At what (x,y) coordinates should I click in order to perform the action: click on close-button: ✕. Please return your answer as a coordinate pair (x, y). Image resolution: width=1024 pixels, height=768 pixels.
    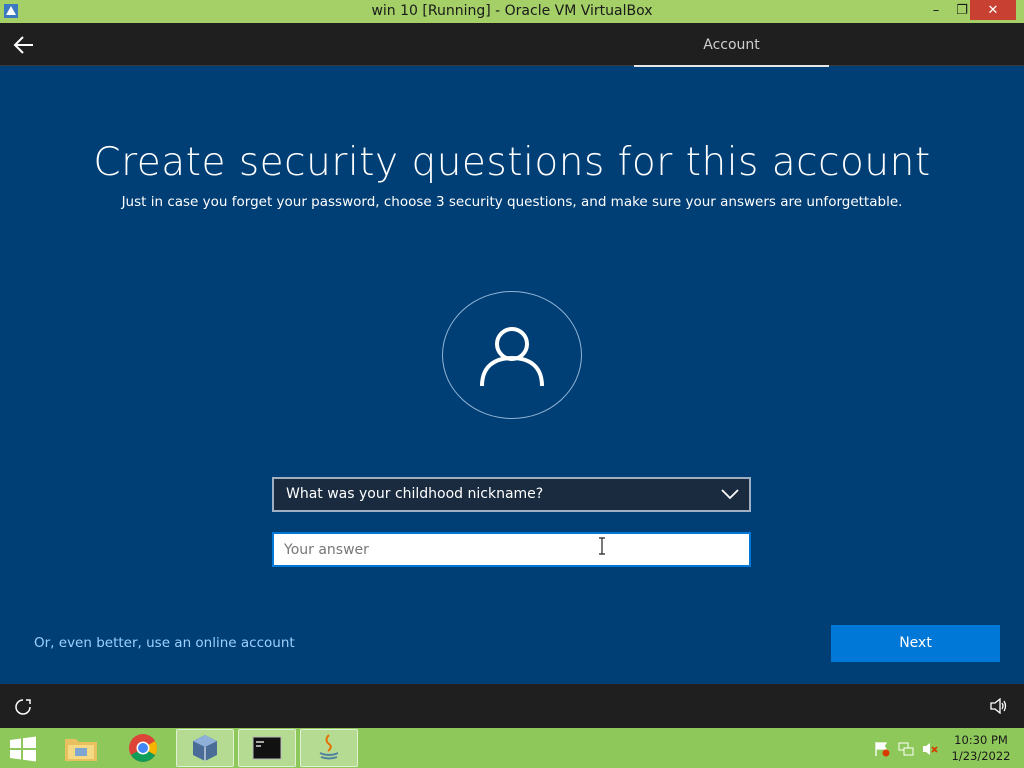
    Looking at the image, I should click on (993, 10).